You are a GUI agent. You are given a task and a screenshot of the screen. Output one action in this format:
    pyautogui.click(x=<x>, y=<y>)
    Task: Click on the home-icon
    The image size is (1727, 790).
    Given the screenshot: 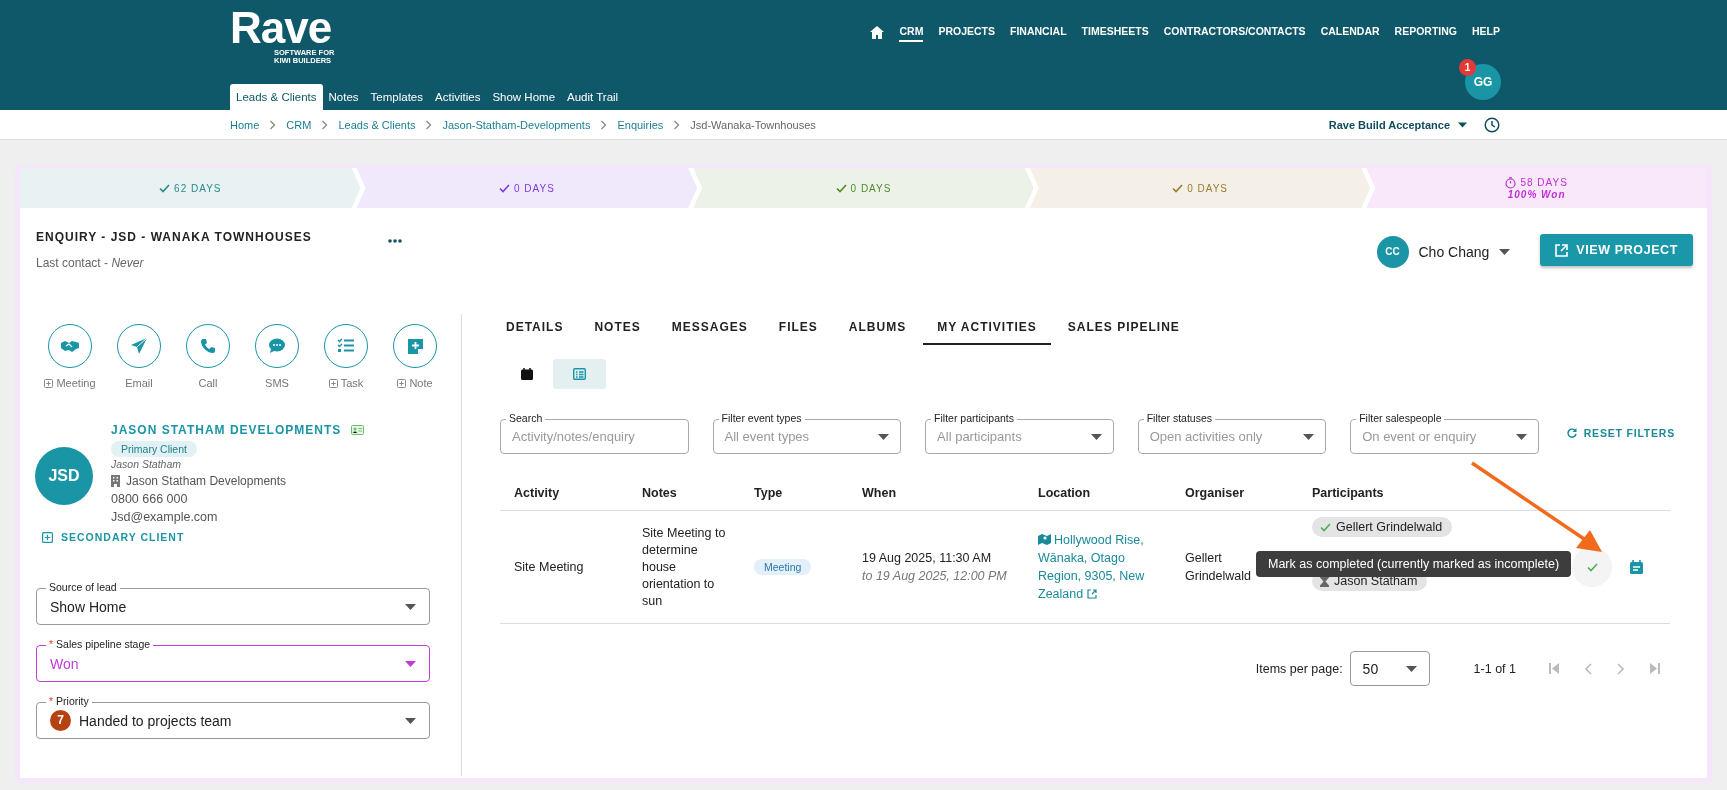 What is the action you would take?
    pyautogui.click(x=877, y=32)
    